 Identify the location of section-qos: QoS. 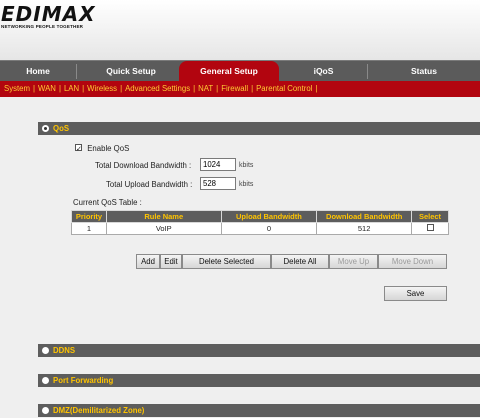
(259, 128).